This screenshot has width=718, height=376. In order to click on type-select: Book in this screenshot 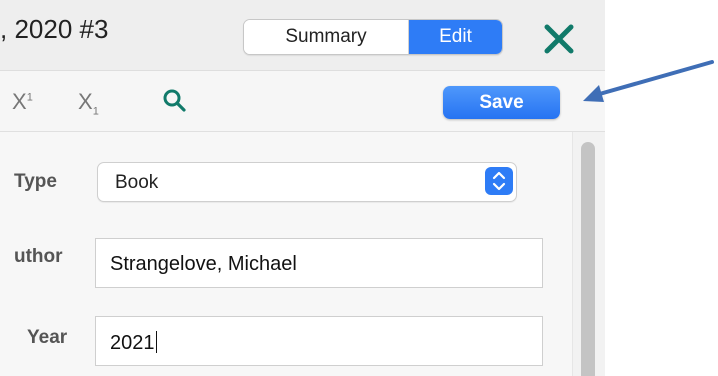, I will do `click(307, 182)`.